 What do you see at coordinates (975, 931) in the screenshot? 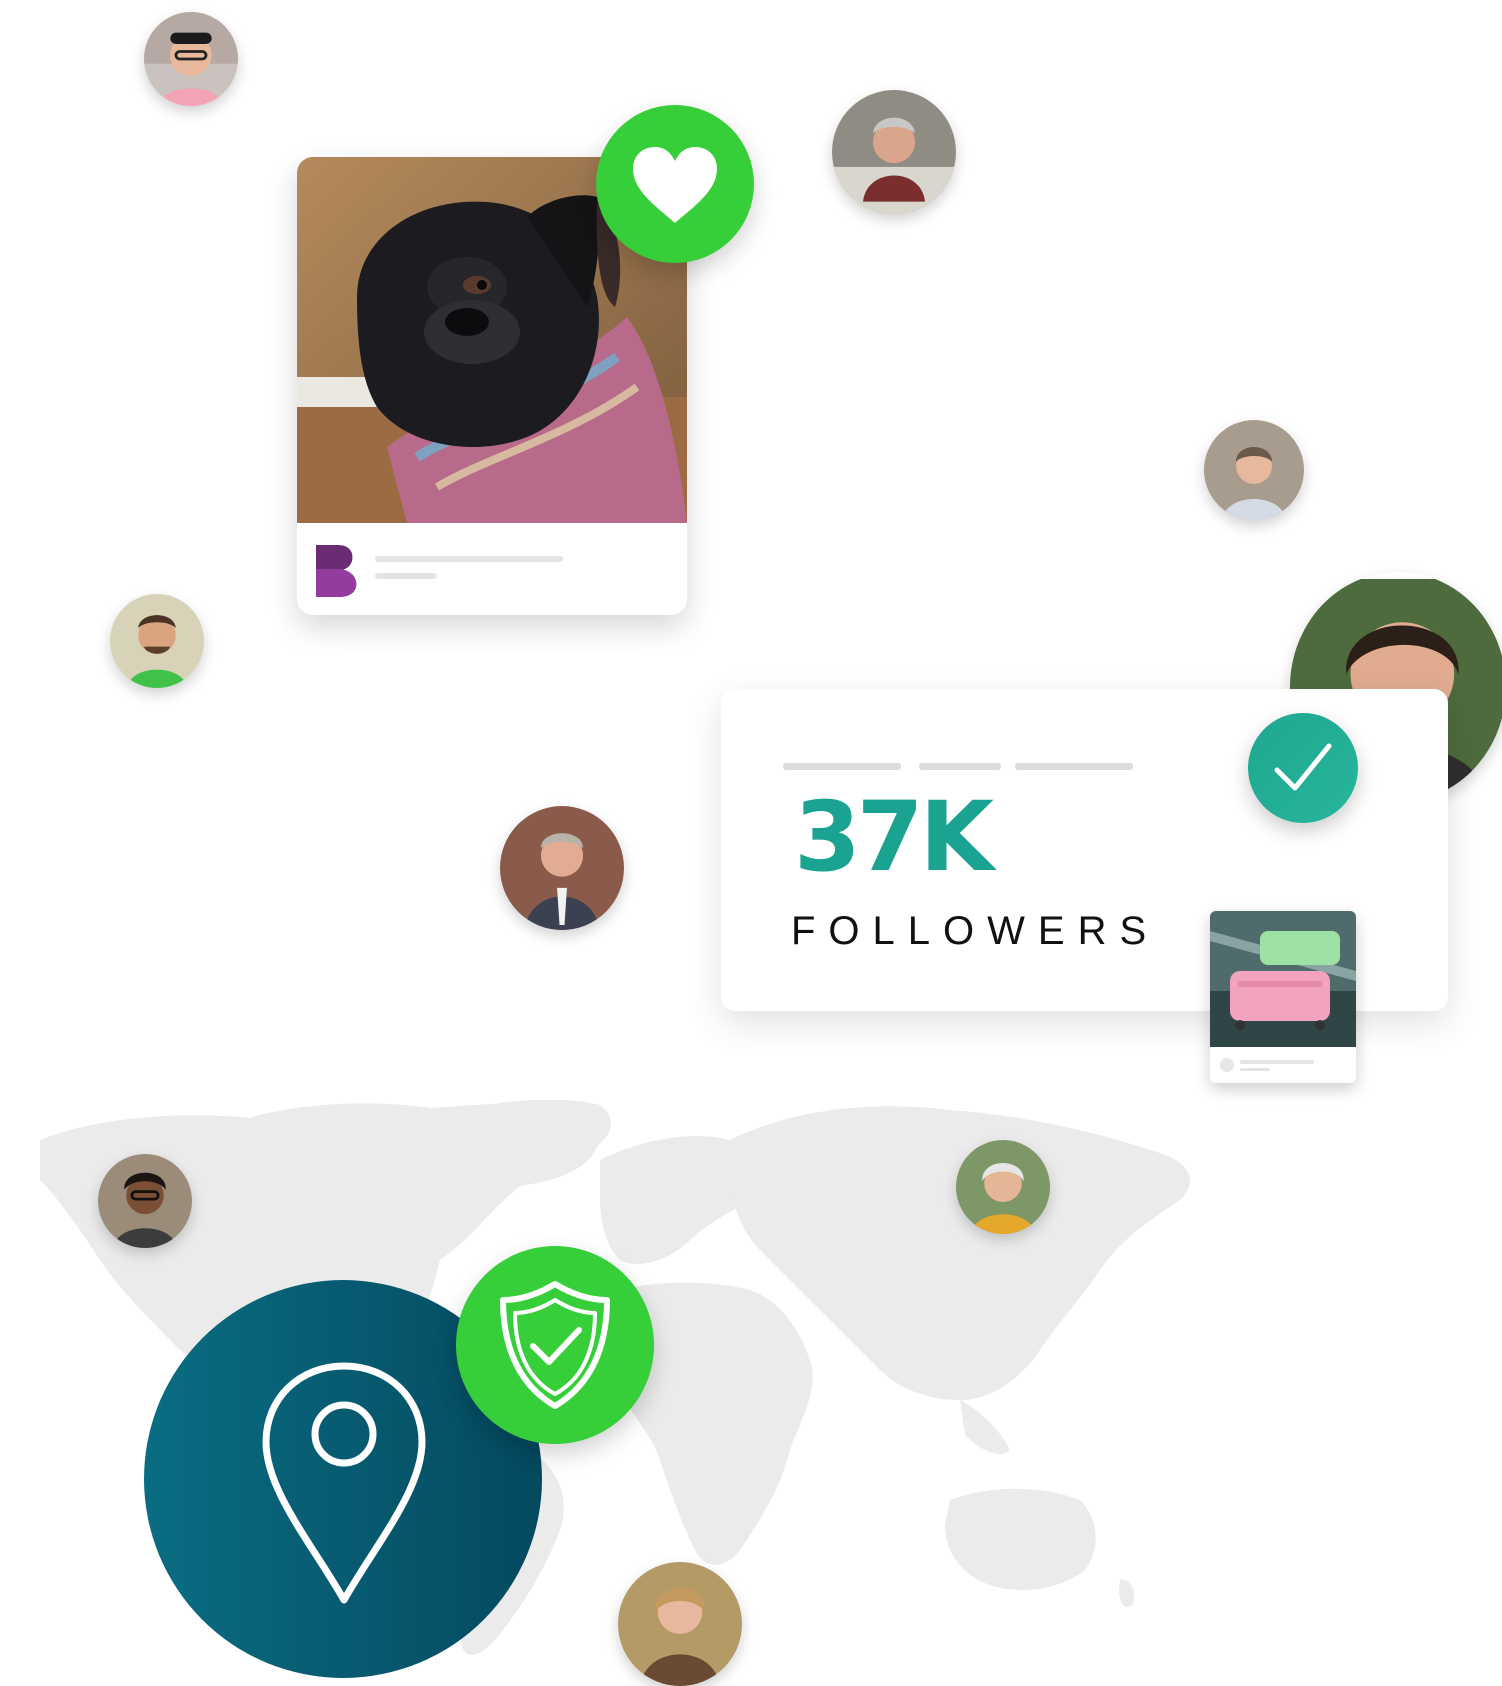
I see `followers-label: FOLLOWERS` at bounding box center [975, 931].